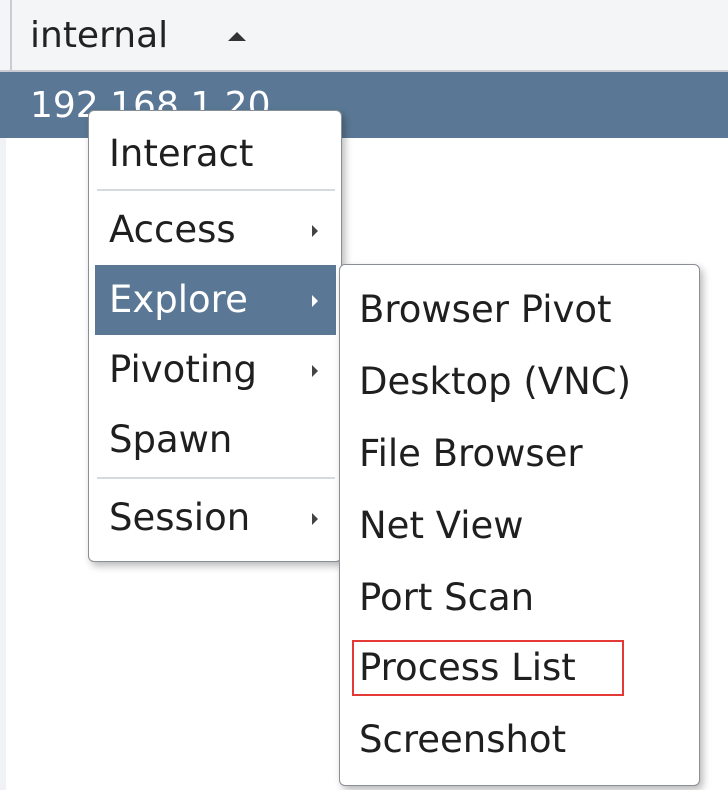  I want to click on submenu-item-port-scan: Port Scan, so click(520, 596).